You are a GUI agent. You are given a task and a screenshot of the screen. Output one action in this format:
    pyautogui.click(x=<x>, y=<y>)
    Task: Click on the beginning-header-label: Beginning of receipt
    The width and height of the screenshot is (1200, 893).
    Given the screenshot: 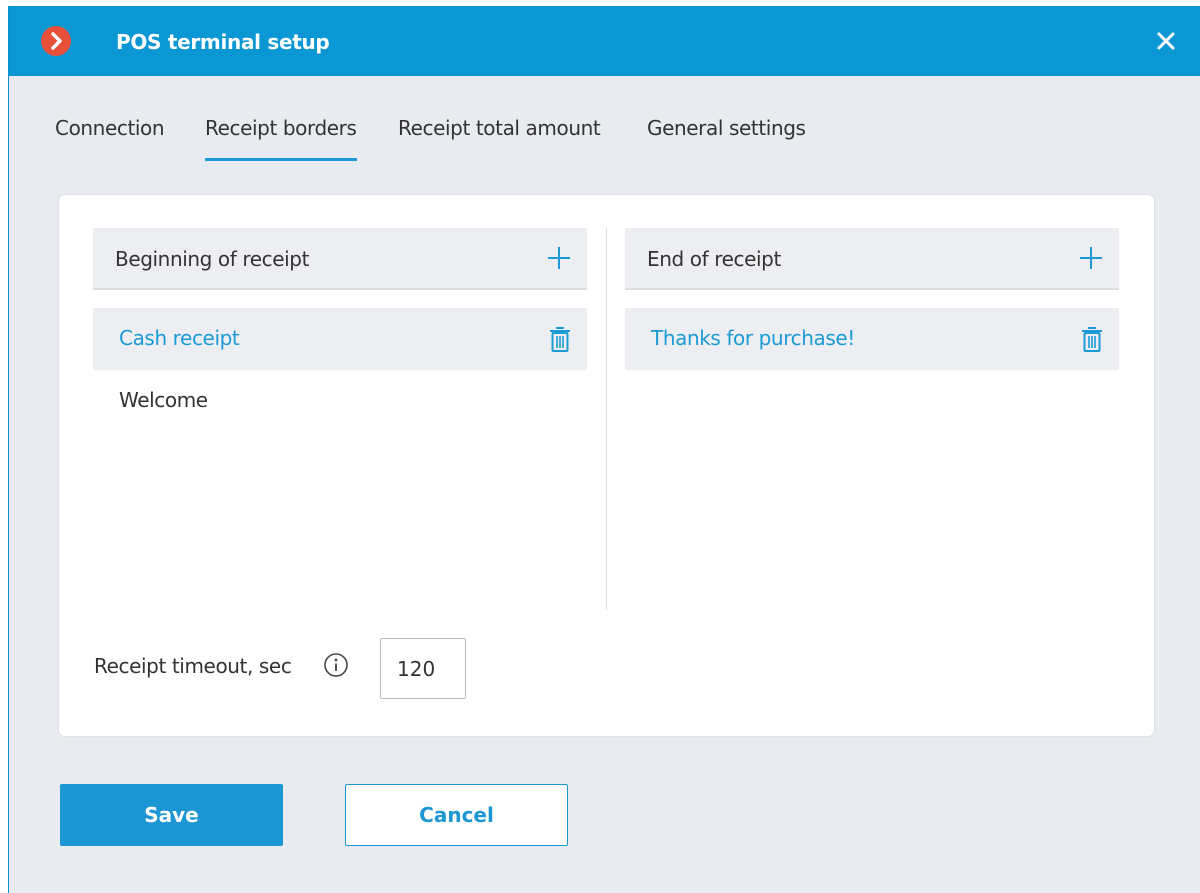 What is the action you would take?
    pyautogui.click(x=212, y=259)
    